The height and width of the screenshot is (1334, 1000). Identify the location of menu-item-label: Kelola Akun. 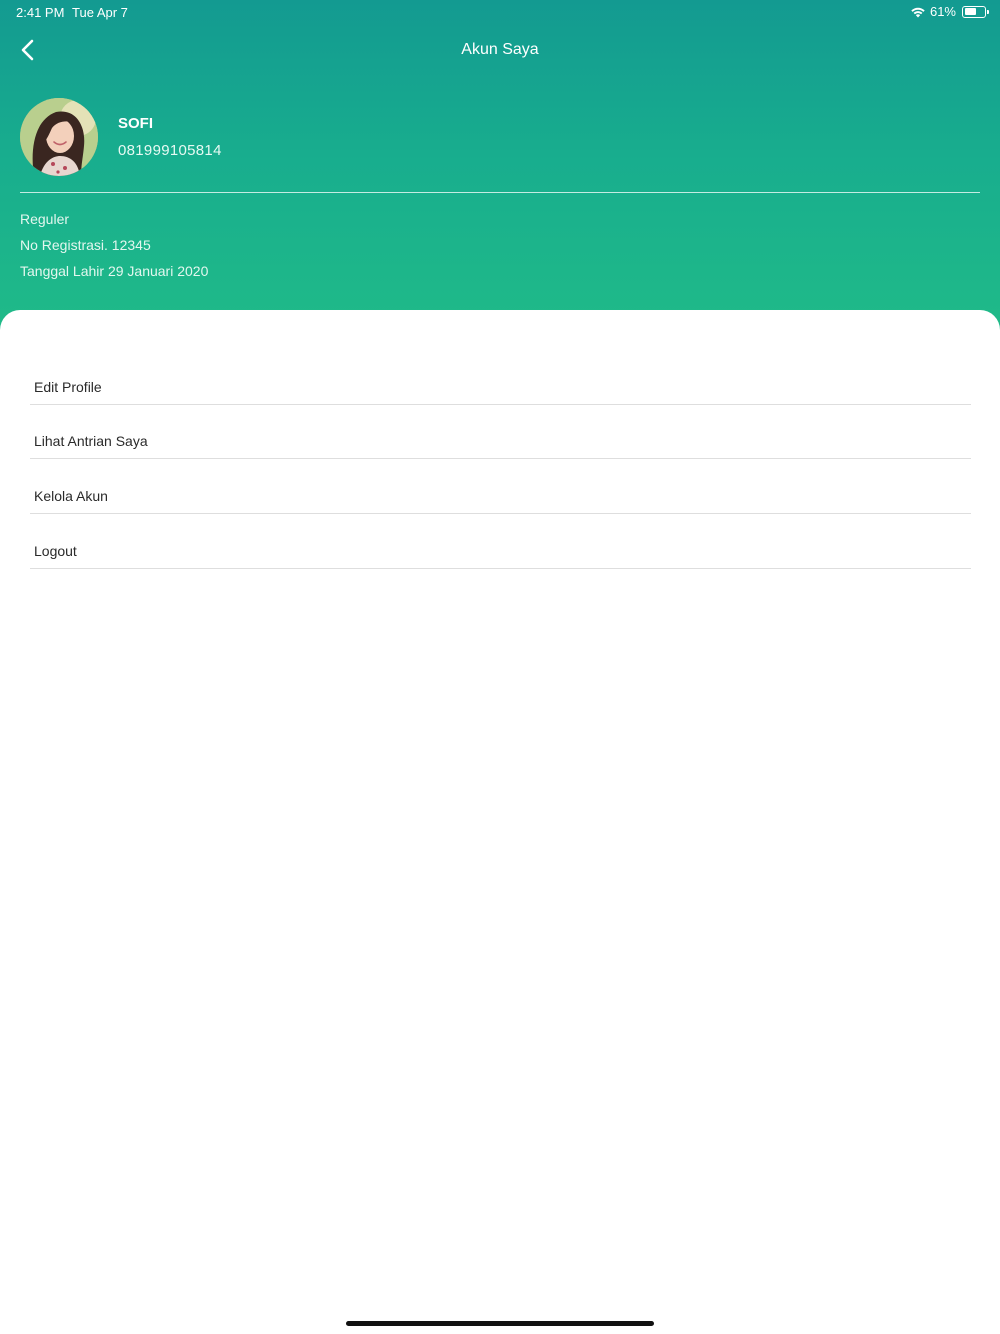
(71, 496).